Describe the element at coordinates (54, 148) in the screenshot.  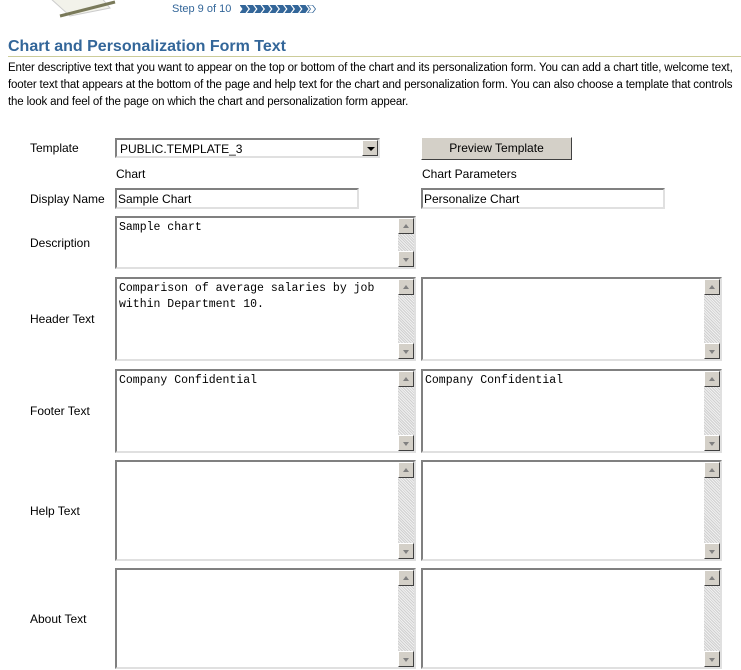
I see `template-label: Template` at that location.